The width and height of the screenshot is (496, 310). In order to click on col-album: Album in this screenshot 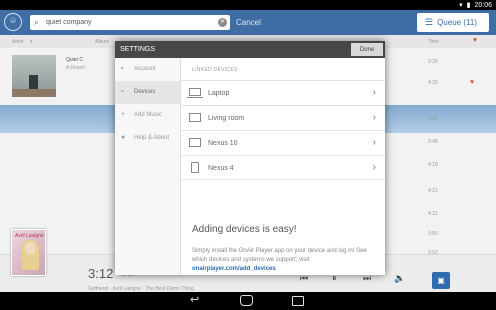, I will do `click(102, 42)`.